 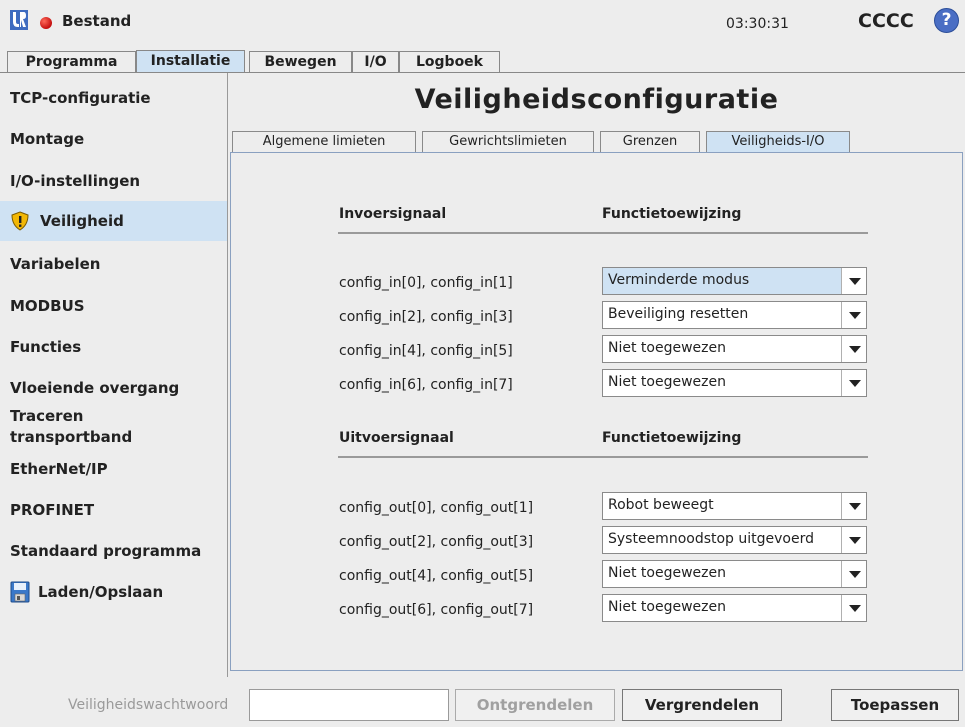 I want to click on sidebar-item-vloeiende-overgang: Vloeiende overgang, so click(x=113, y=388).